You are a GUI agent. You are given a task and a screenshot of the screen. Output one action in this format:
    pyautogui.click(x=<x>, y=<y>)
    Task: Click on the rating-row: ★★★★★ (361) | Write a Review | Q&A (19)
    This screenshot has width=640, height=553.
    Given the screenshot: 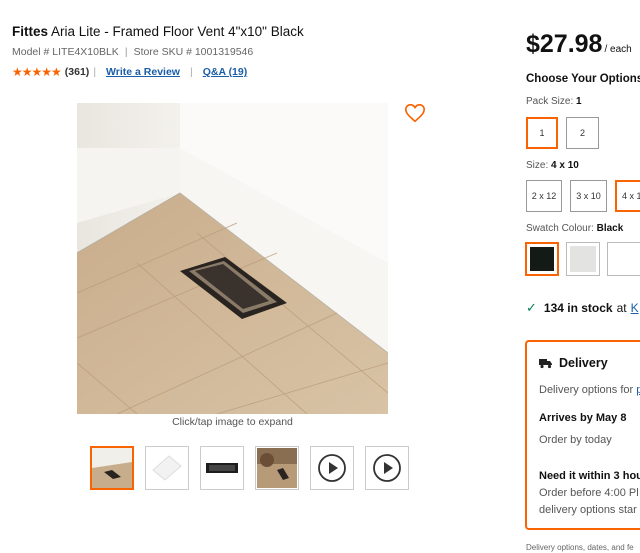 What is the action you would take?
    pyautogui.click(x=132, y=72)
    